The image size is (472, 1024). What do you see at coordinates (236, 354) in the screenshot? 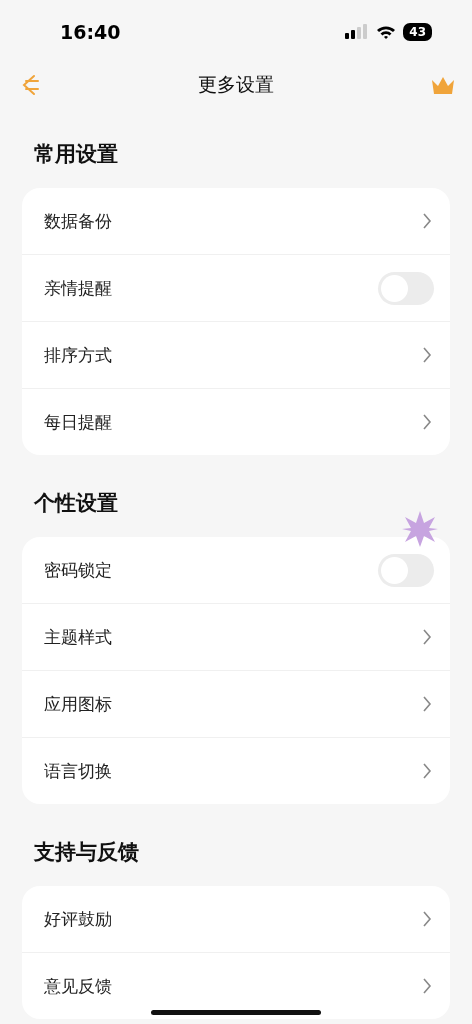
I see `settings-row: 排序方式` at bounding box center [236, 354].